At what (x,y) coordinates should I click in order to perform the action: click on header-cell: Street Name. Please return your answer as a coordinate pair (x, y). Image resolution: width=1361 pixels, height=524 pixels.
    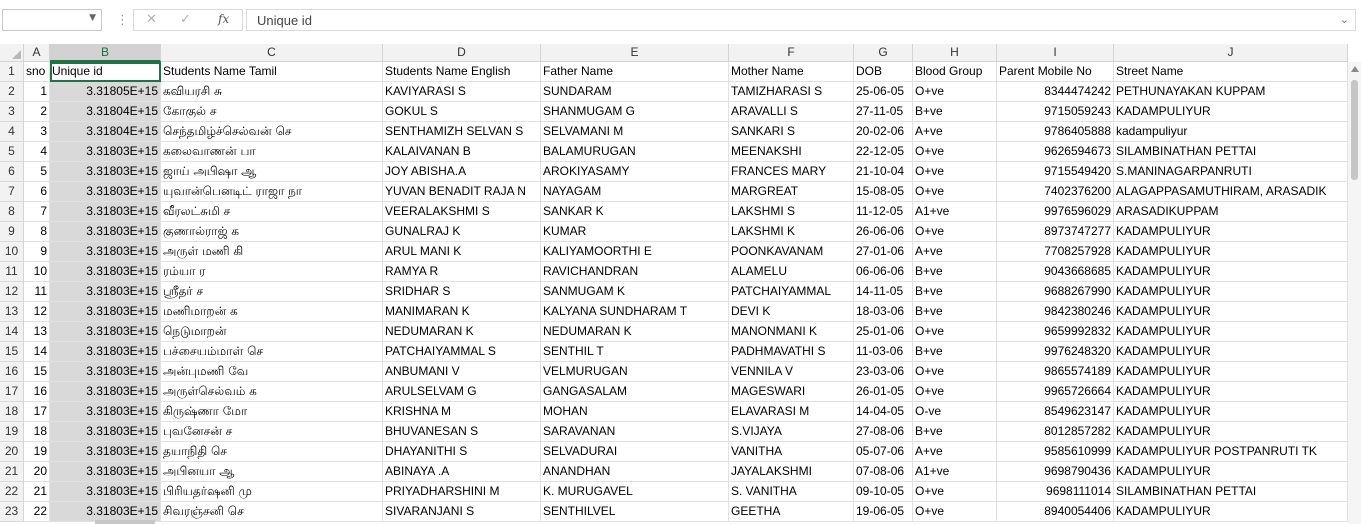
    Looking at the image, I should click on (1231, 72).